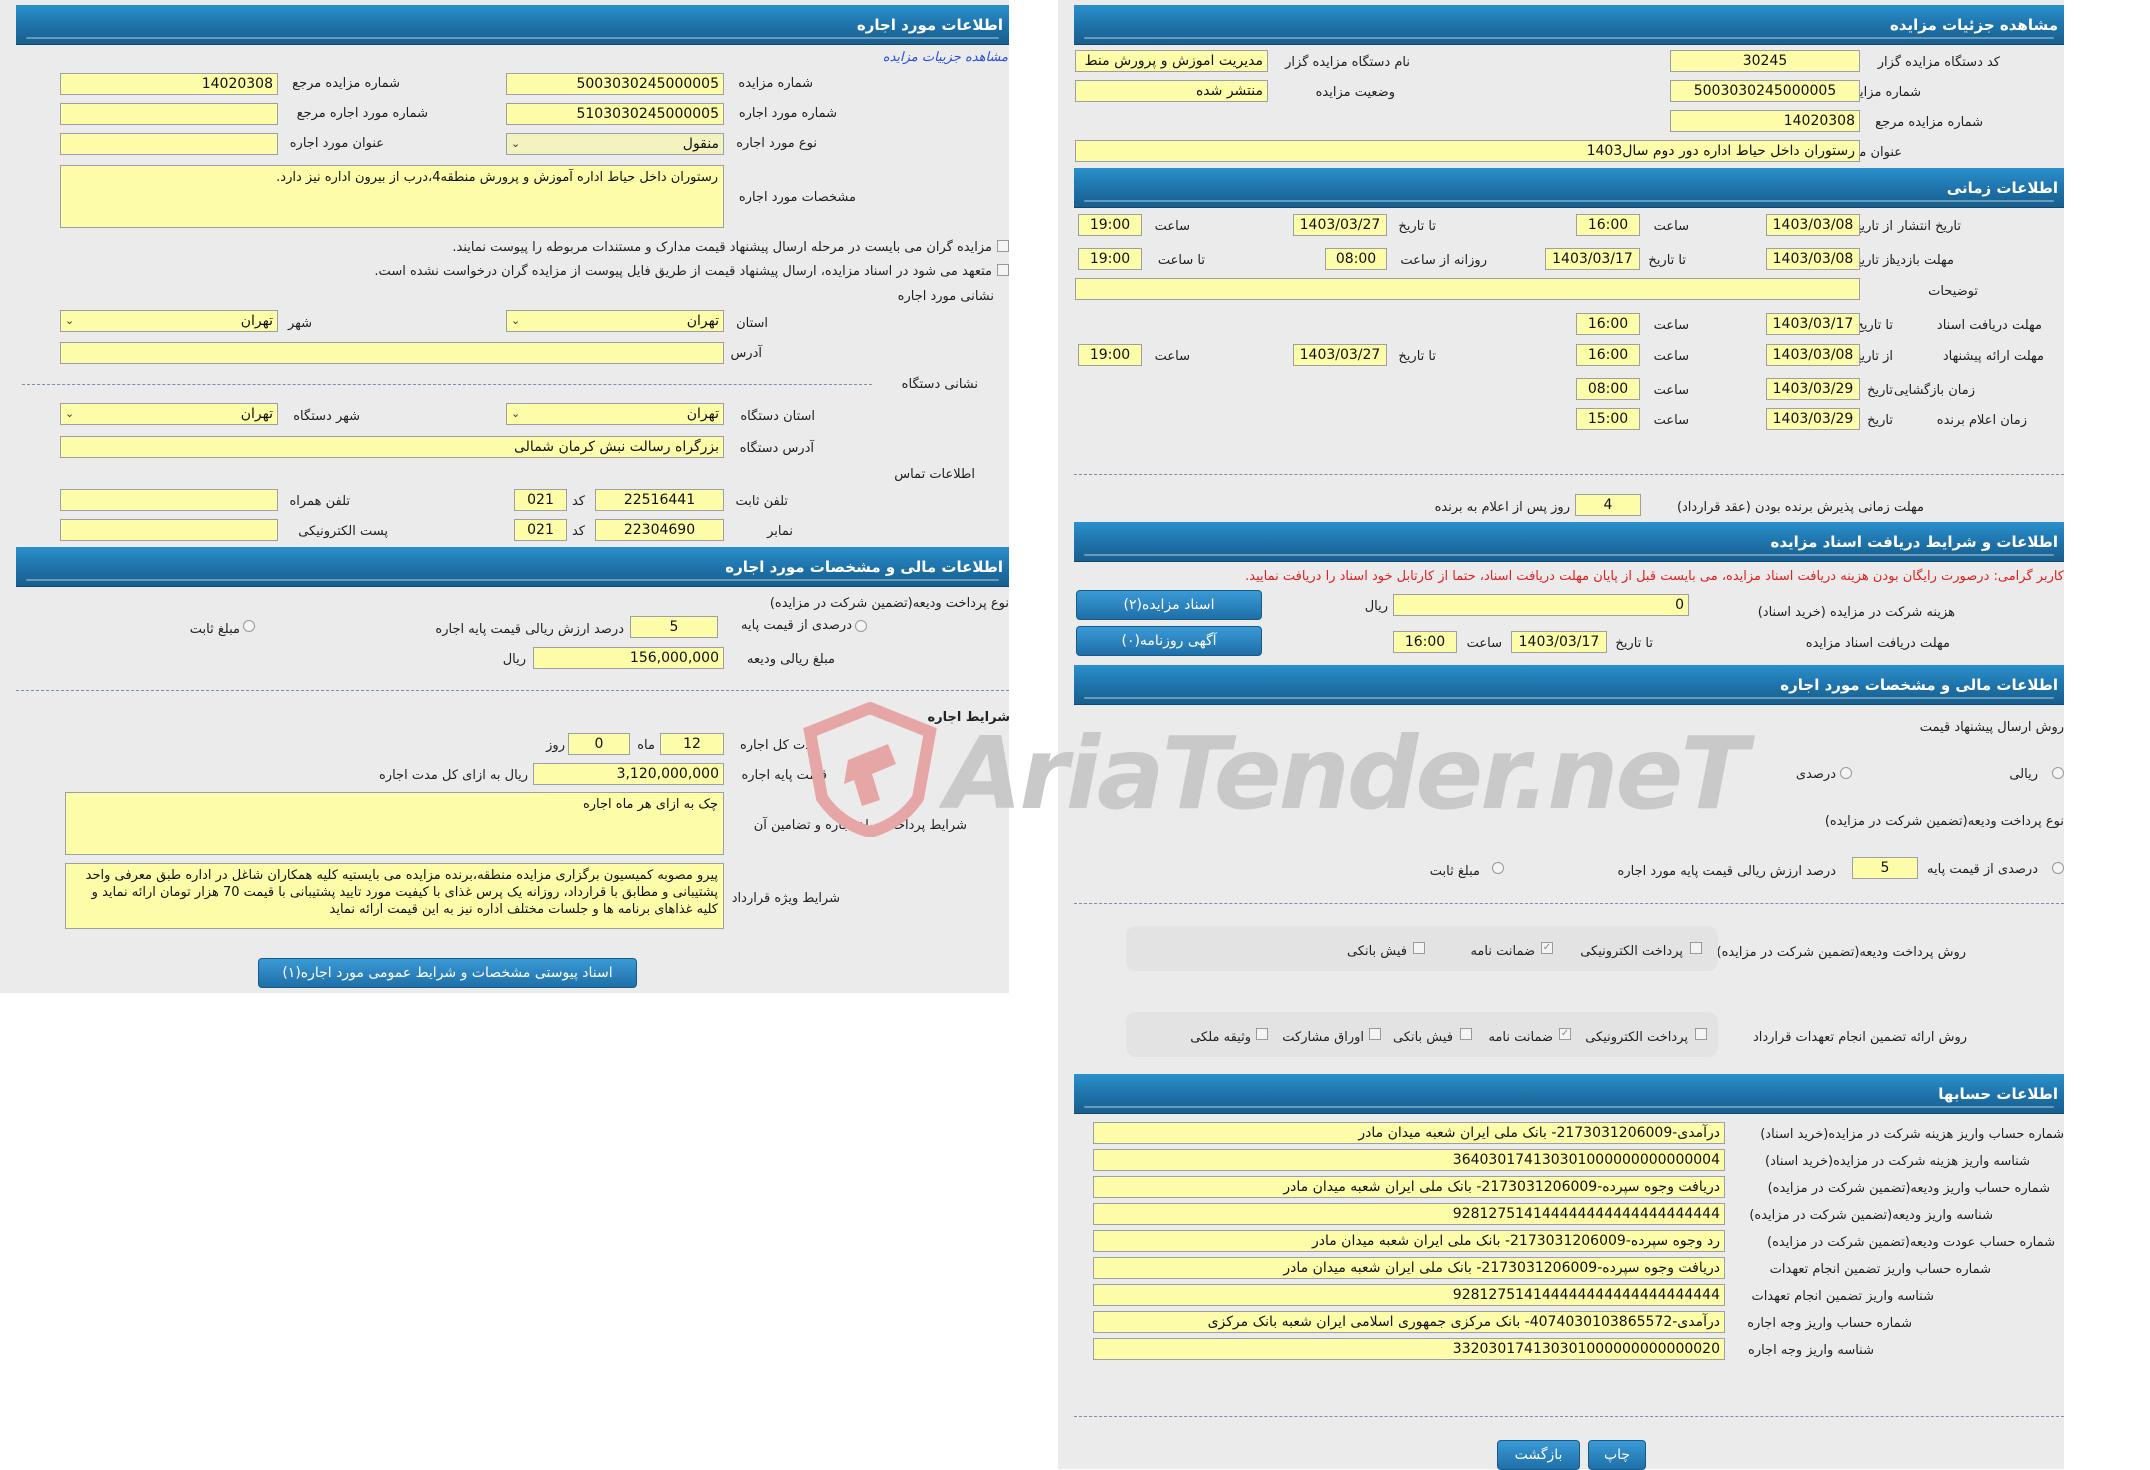 Image resolution: width=2150 pixels, height=1470 pixels. I want to click on docs-deadline-to-label: تا تاریخ, so click(1634, 643).